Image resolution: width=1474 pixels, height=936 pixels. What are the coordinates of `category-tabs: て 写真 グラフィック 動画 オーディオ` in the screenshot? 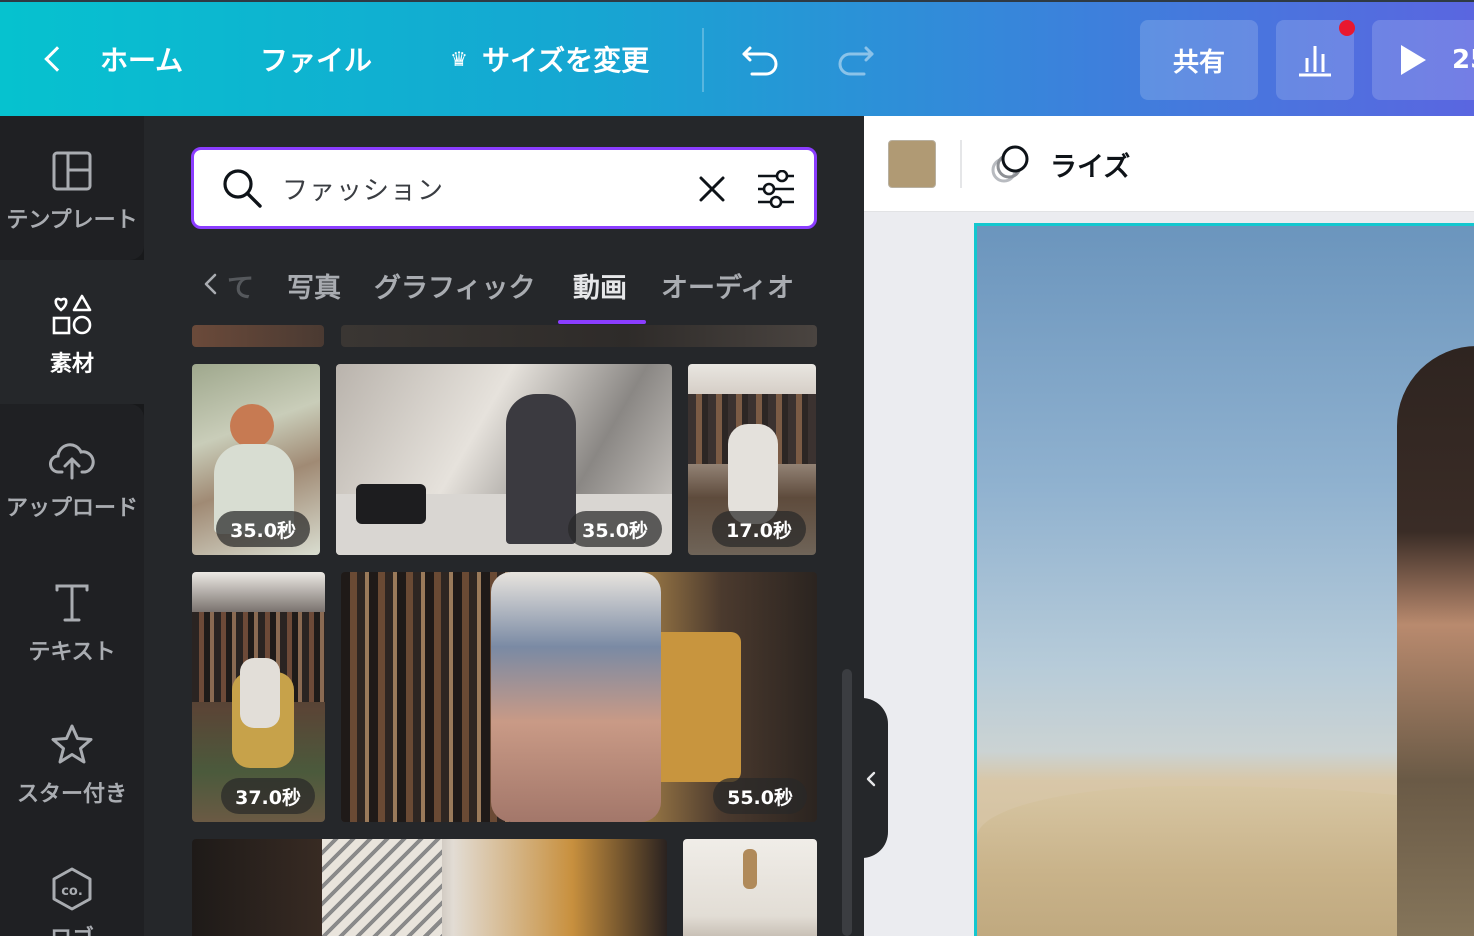 It's located at (506, 291).